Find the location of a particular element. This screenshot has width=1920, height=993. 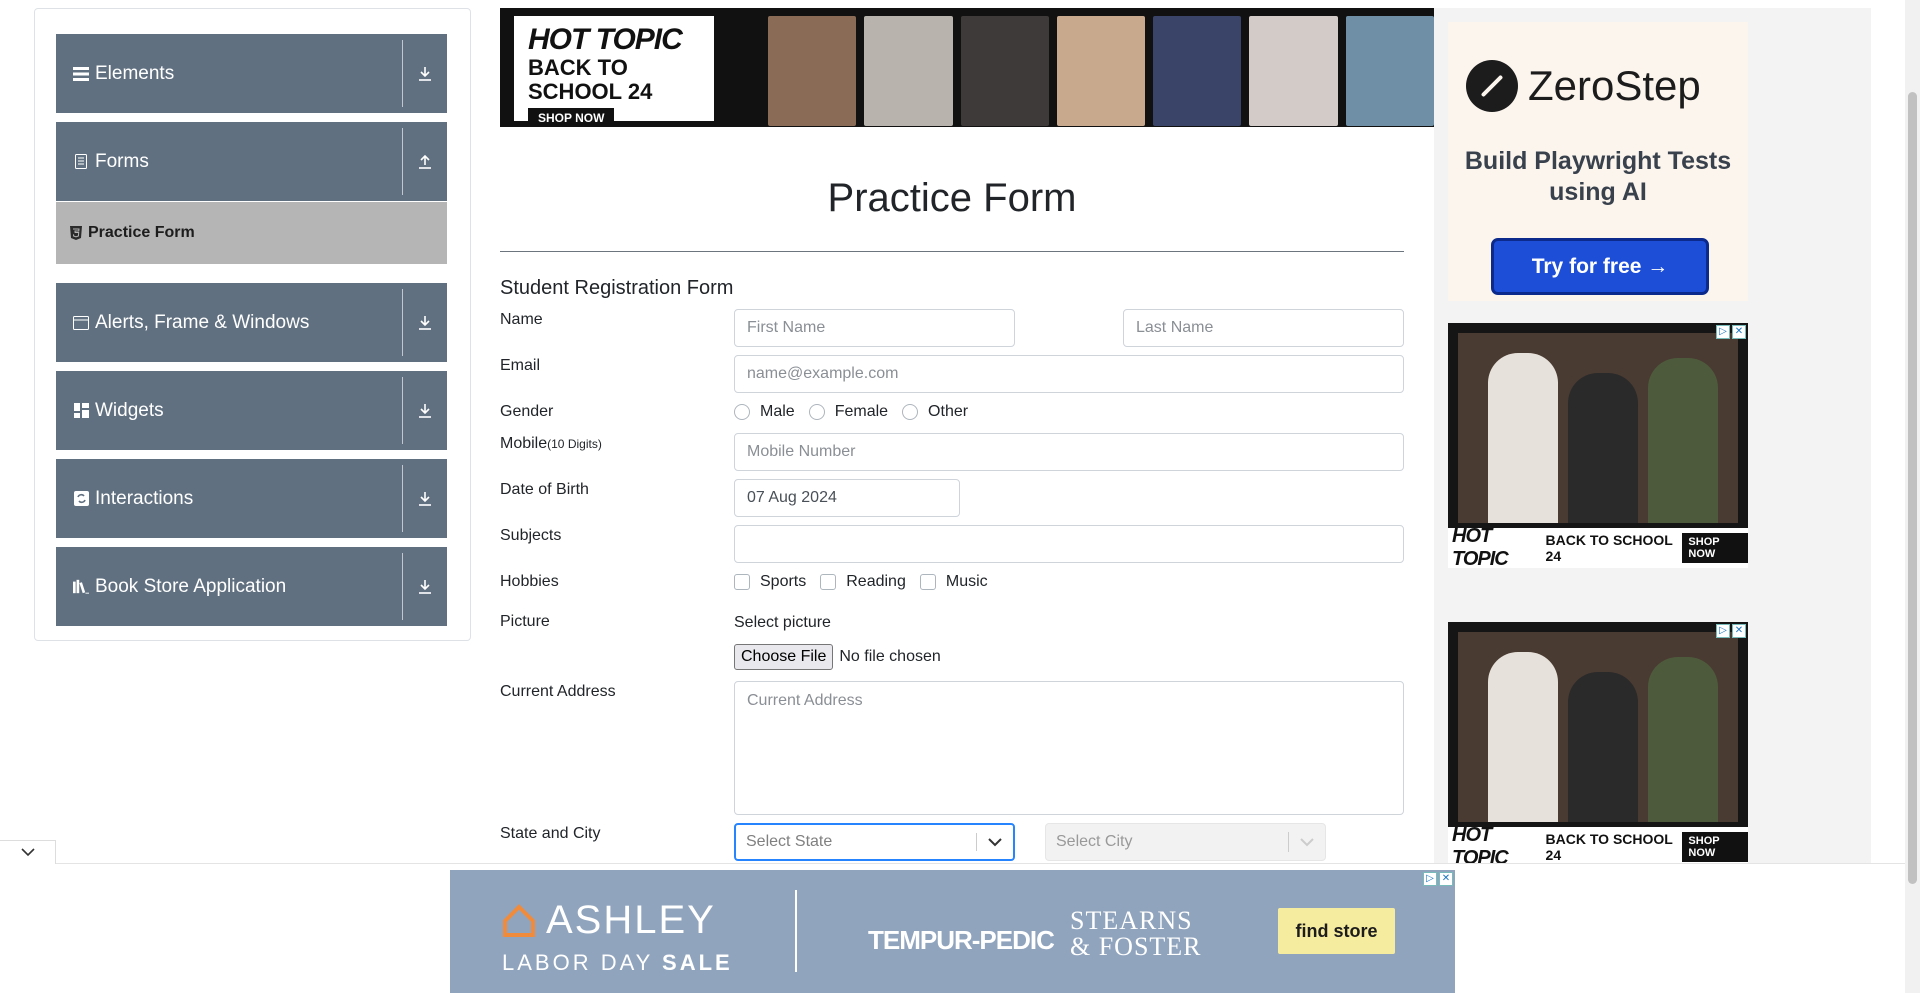

gender-radio-female: Female is located at coordinates (848, 412).